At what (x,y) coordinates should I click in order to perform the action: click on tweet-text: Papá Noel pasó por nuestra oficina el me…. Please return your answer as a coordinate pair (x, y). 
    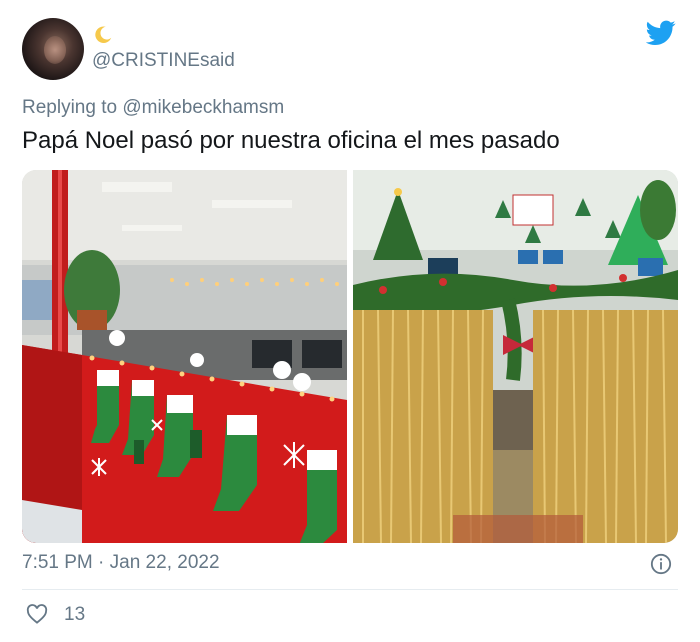
    Looking at the image, I should click on (291, 140).